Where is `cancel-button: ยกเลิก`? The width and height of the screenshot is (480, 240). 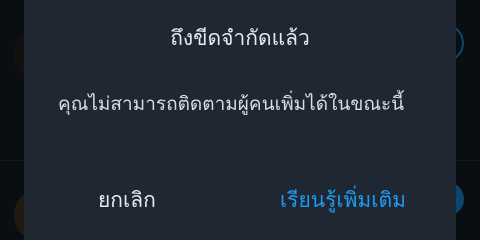 cancel-button: ยกเลิก is located at coordinates (127, 200).